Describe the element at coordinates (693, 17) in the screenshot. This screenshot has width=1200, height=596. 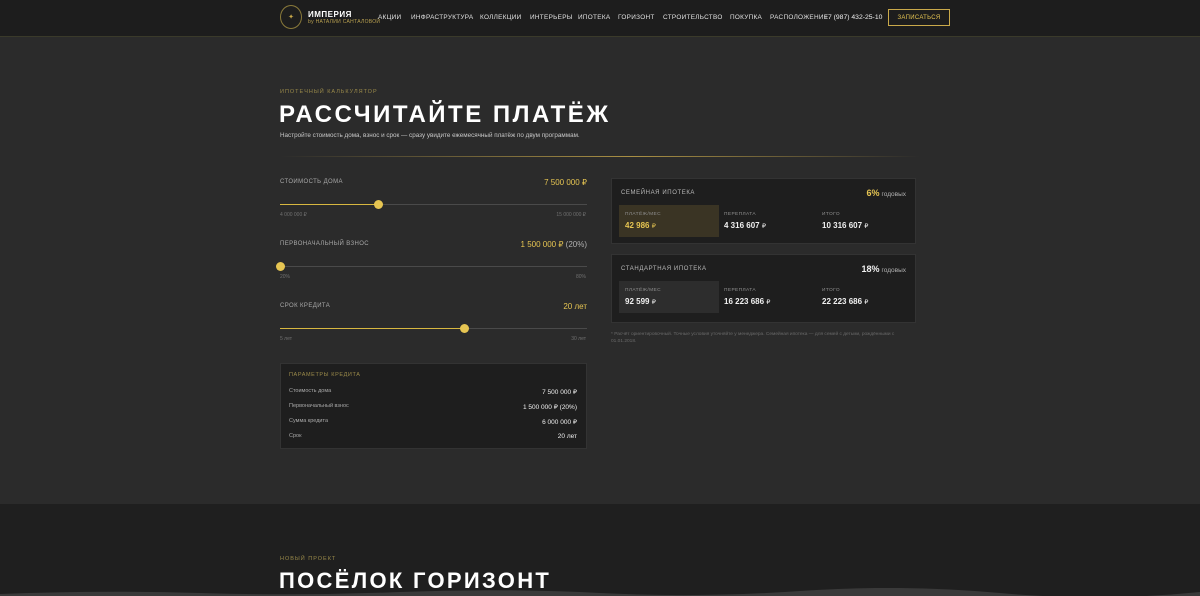
I see `nav-item-construction: СТРОИТЕЛЬСТВО` at that location.